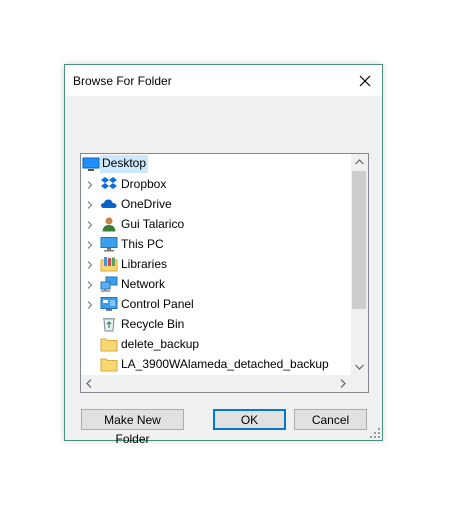 The width and height of the screenshot is (455, 519). I want to click on tree-item-label: LA_3900WAlameda_detached_backup, so click(225, 364).